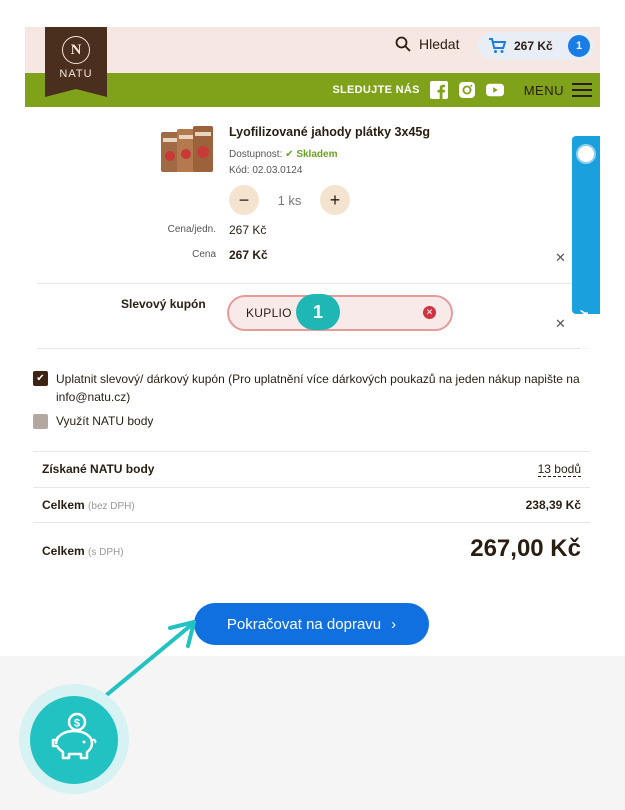  Describe the element at coordinates (74, 740) in the screenshot. I see `piggy-bank-icon: $` at that location.